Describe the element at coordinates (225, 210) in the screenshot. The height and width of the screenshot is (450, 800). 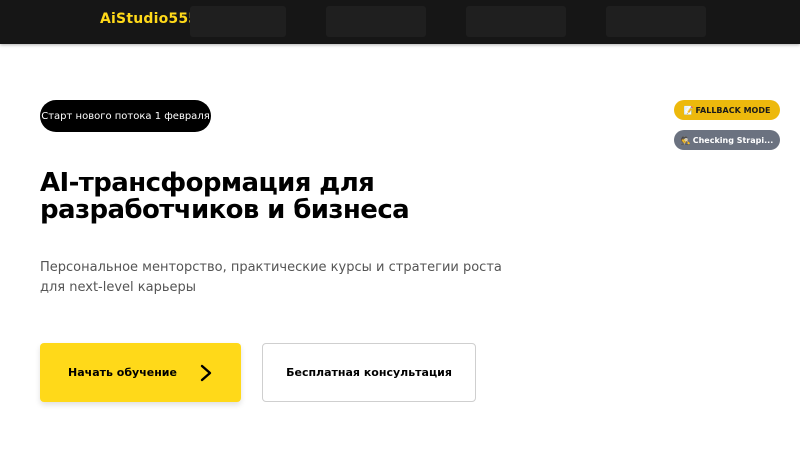
I see `hero-title-line-2: разработчиков и бизнеса` at that location.